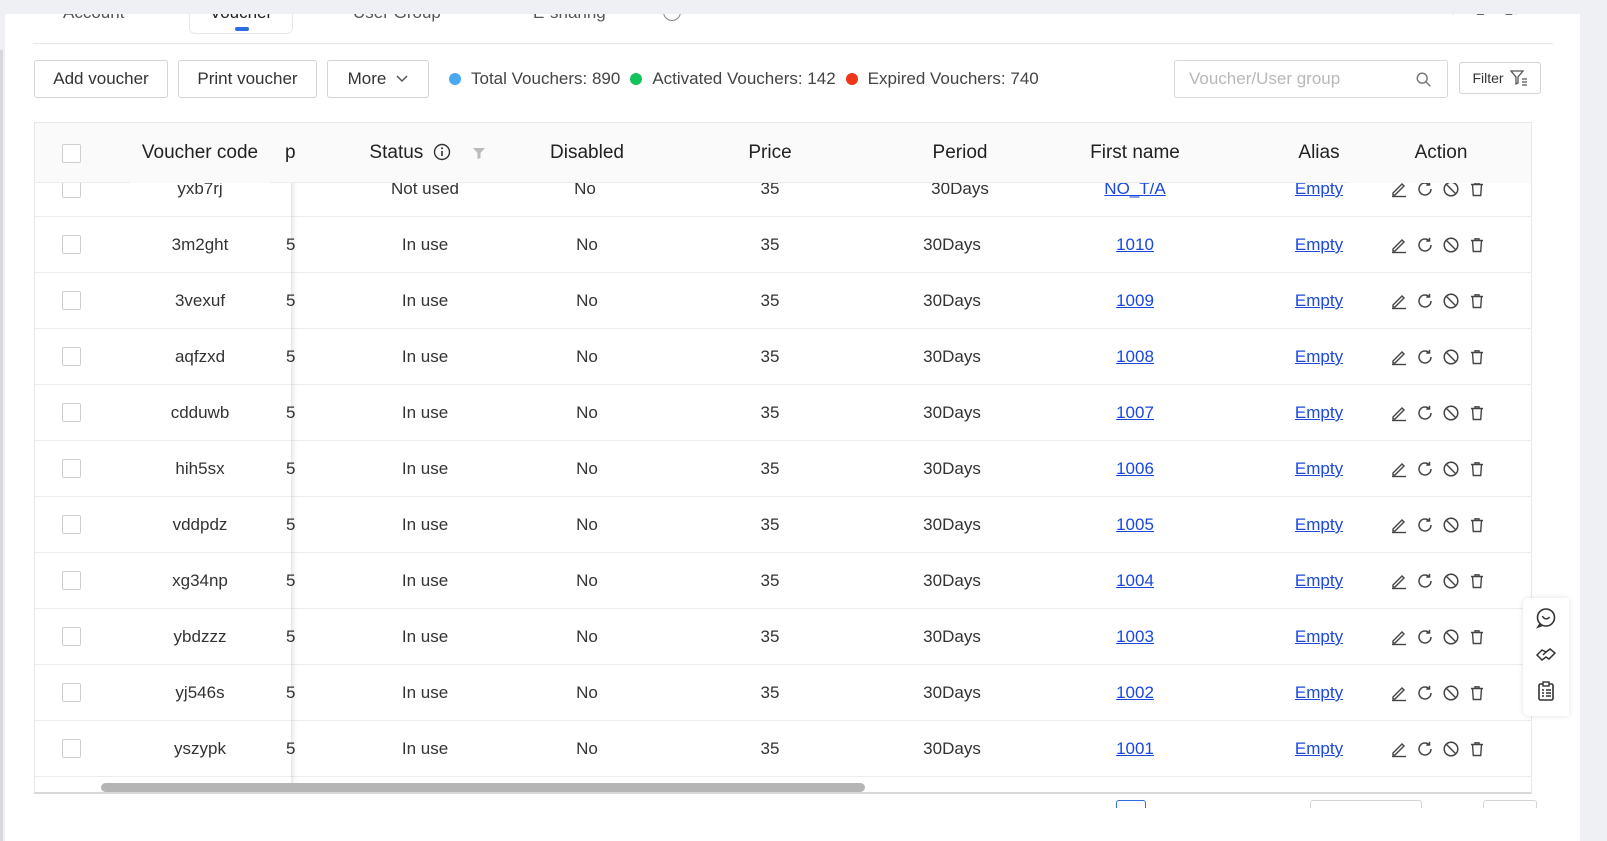 The width and height of the screenshot is (1607, 841). Describe the element at coordinates (1366, 804) in the screenshot. I see `pager-size-select` at that location.